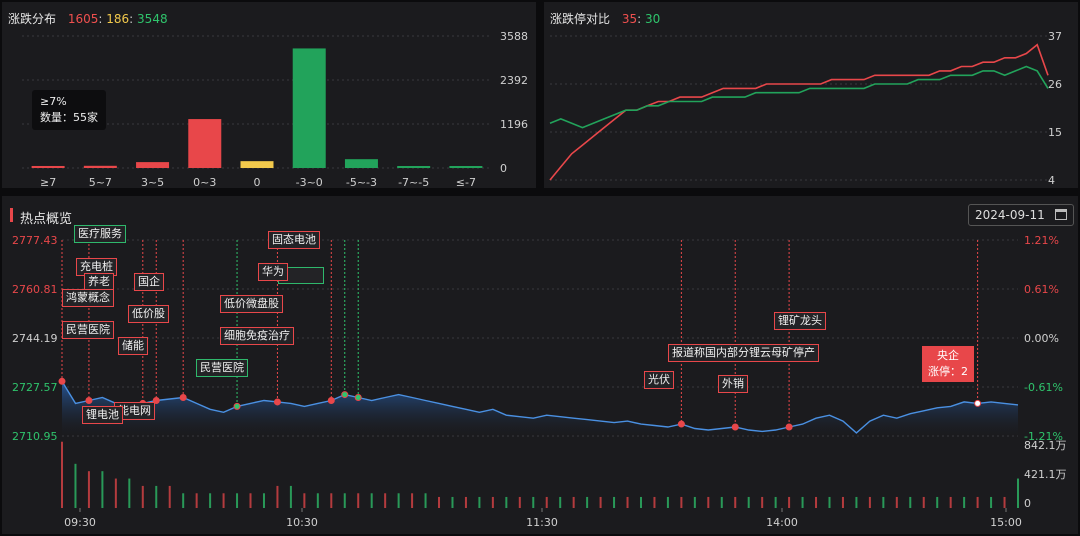 The width and height of the screenshot is (1080, 536). What do you see at coordinates (1055, 36) in the screenshot?
I see `y-tick-label: 37` at bounding box center [1055, 36].